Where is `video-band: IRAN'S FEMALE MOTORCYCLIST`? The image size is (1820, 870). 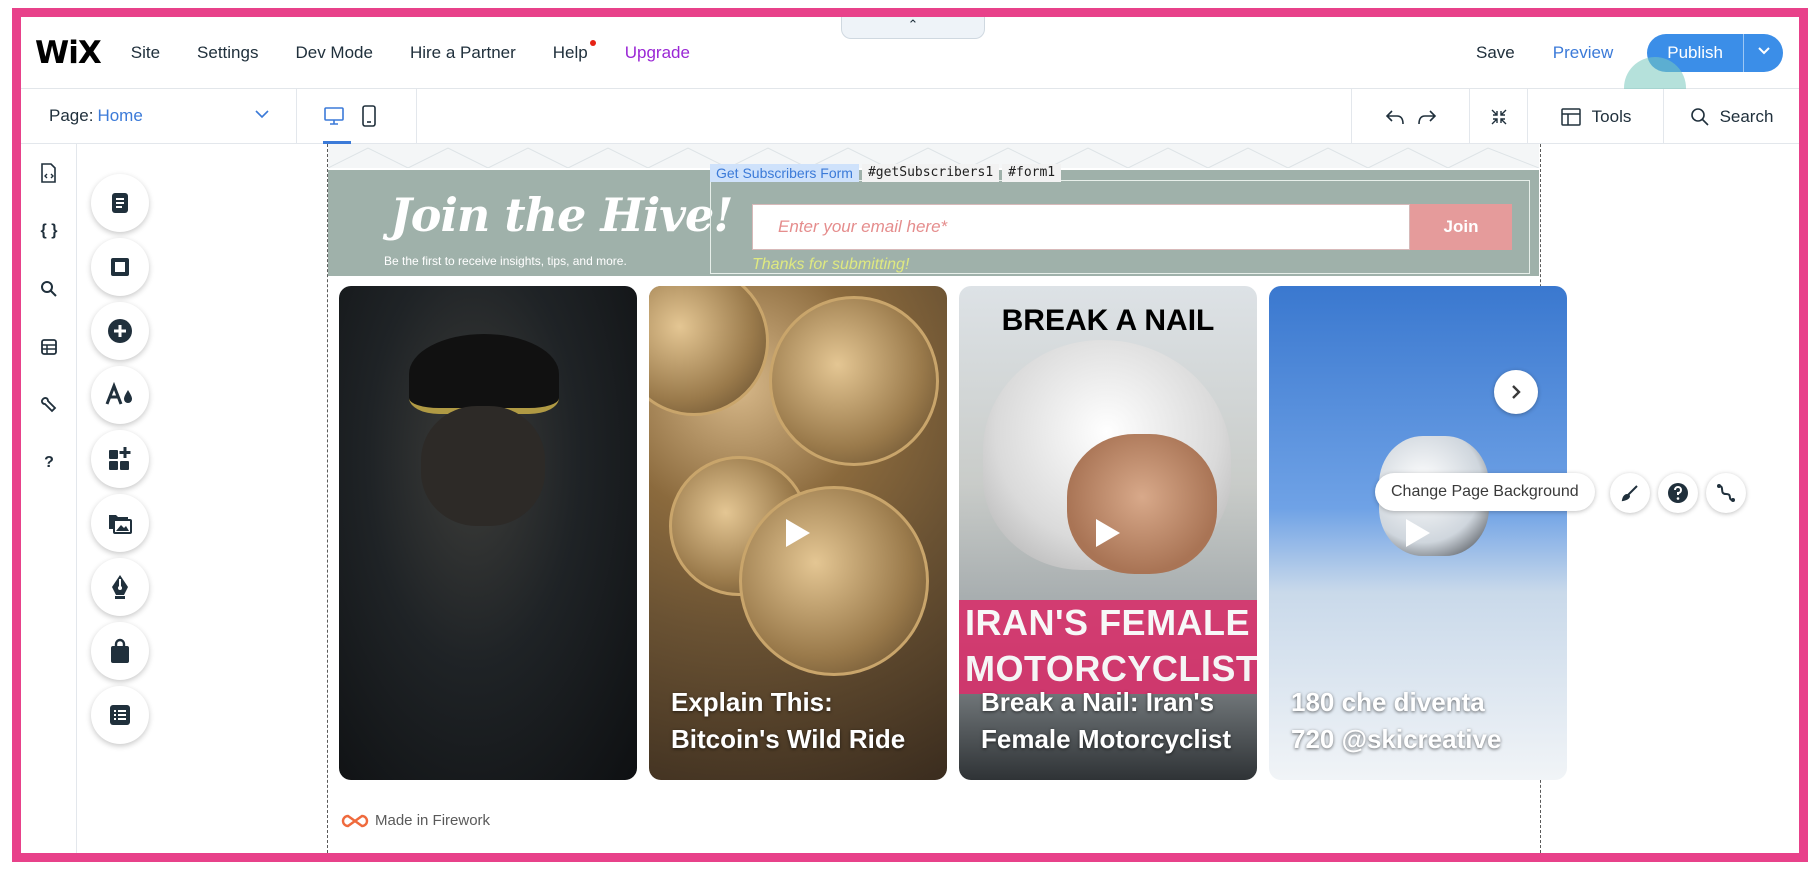 video-band: IRAN'S FEMALE MOTORCYCLIST is located at coordinates (1108, 647).